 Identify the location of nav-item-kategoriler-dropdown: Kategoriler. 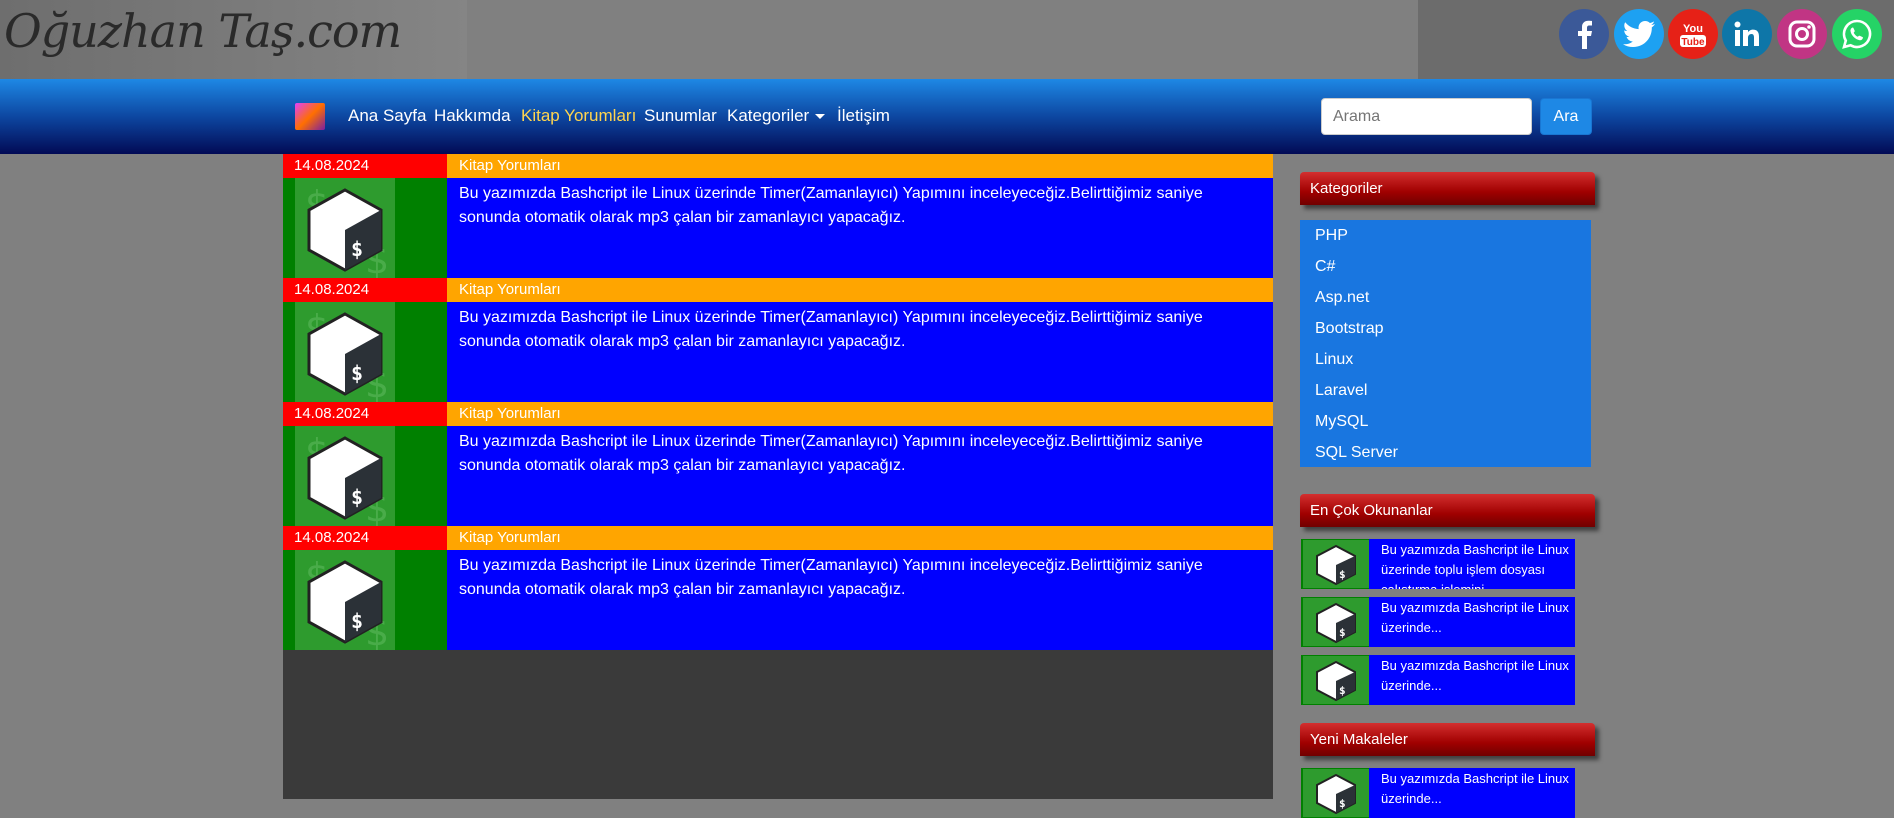
(776, 116).